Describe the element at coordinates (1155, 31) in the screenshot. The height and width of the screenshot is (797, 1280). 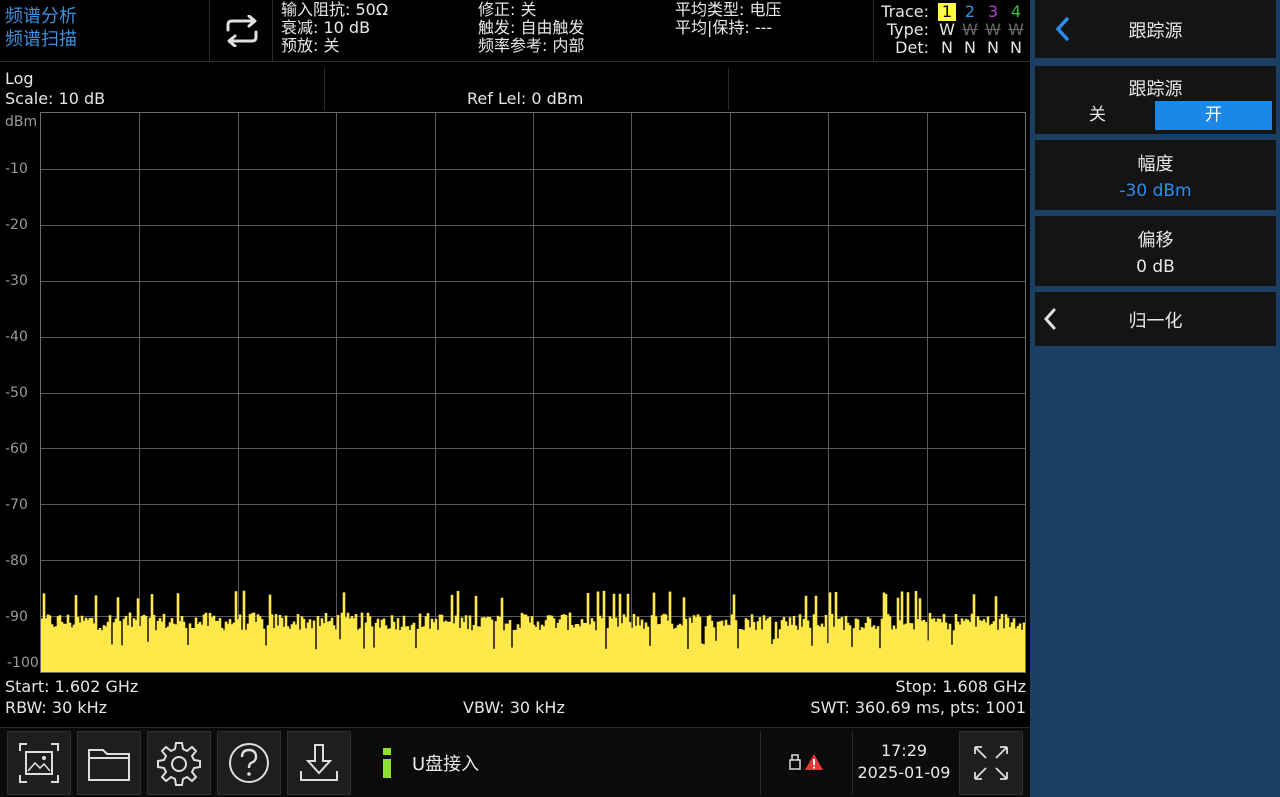
I see `panel-title: 跟踪源` at that location.